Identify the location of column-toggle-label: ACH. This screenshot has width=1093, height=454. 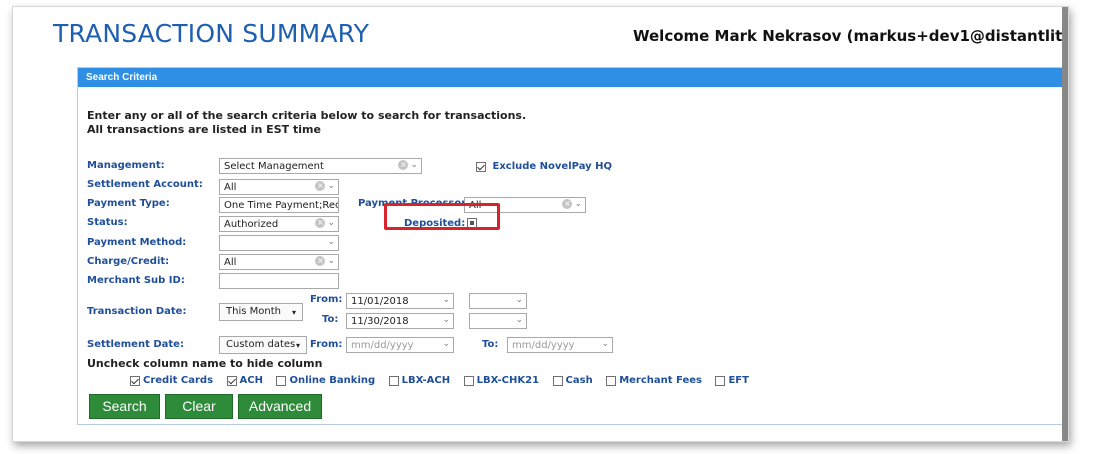
(251, 380).